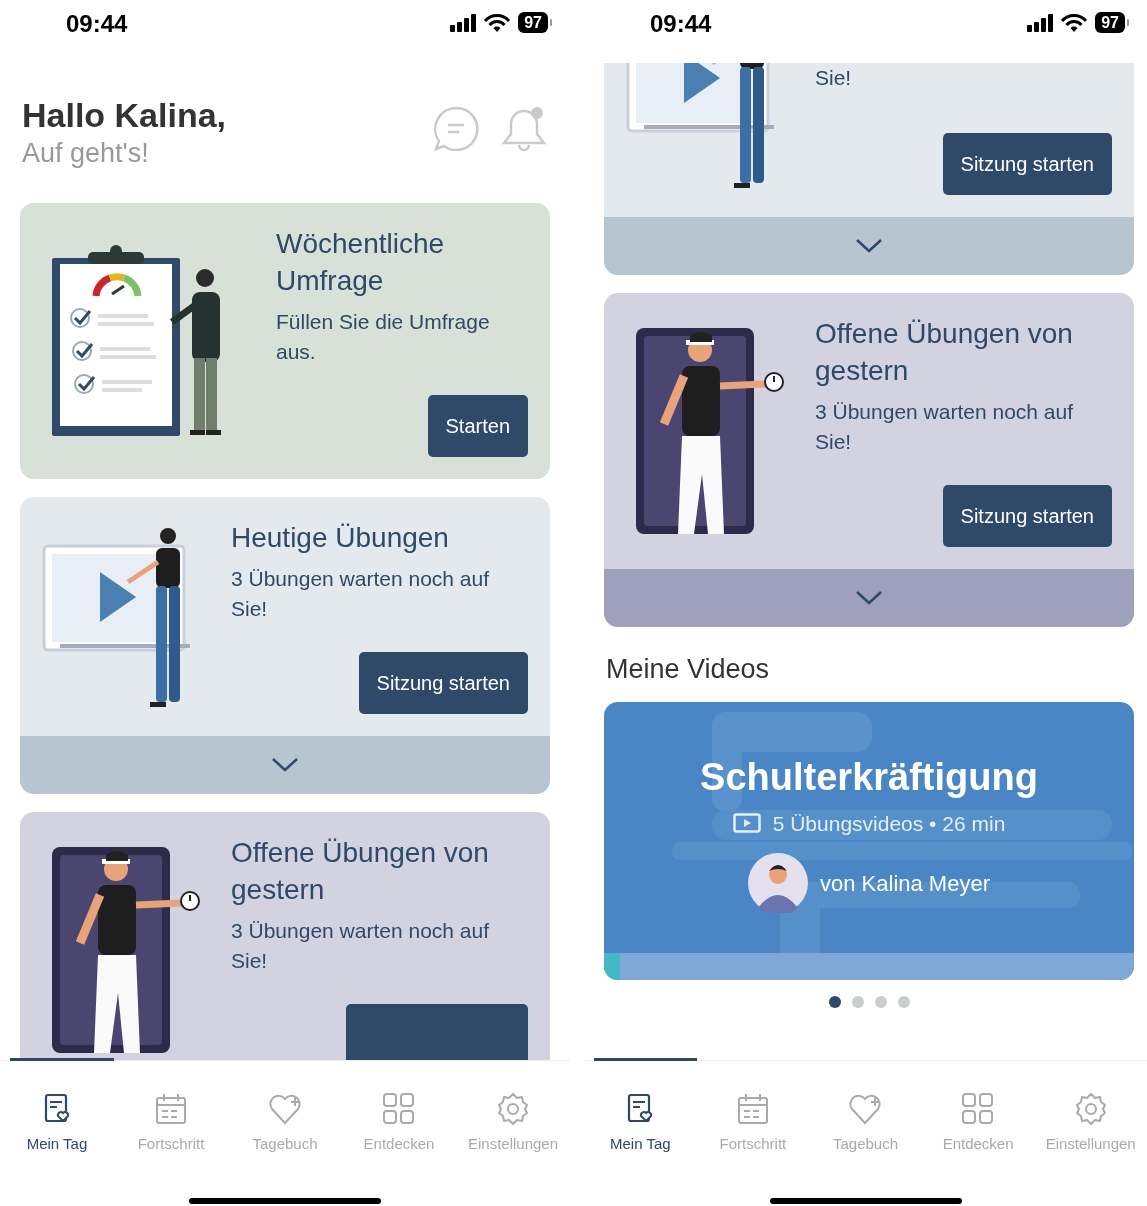 The width and height of the screenshot is (1147, 1206). What do you see at coordinates (889, 823) in the screenshot?
I see `video-meta: 5 Übungsvideos • 26 min` at bounding box center [889, 823].